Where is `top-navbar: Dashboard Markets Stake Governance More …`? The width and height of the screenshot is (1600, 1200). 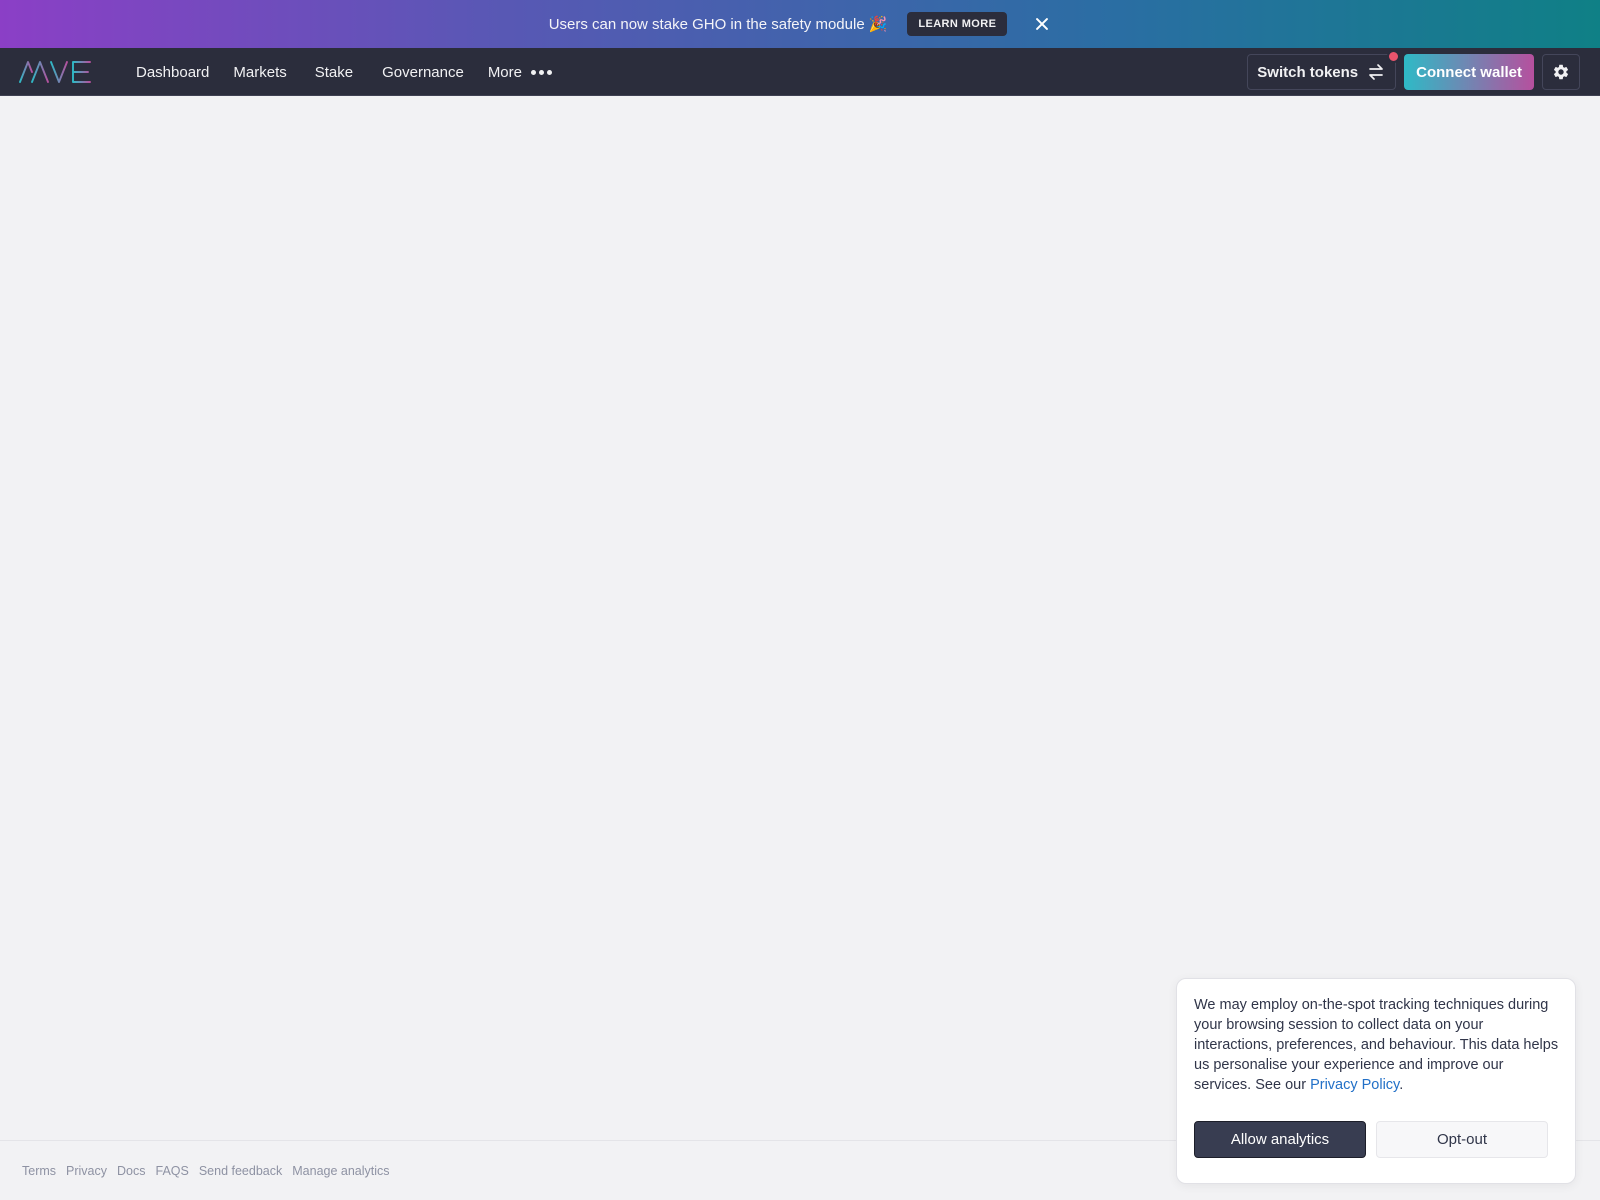
top-navbar: Dashboard Markets Stake Governance More … is located at coordinates (800, 72).